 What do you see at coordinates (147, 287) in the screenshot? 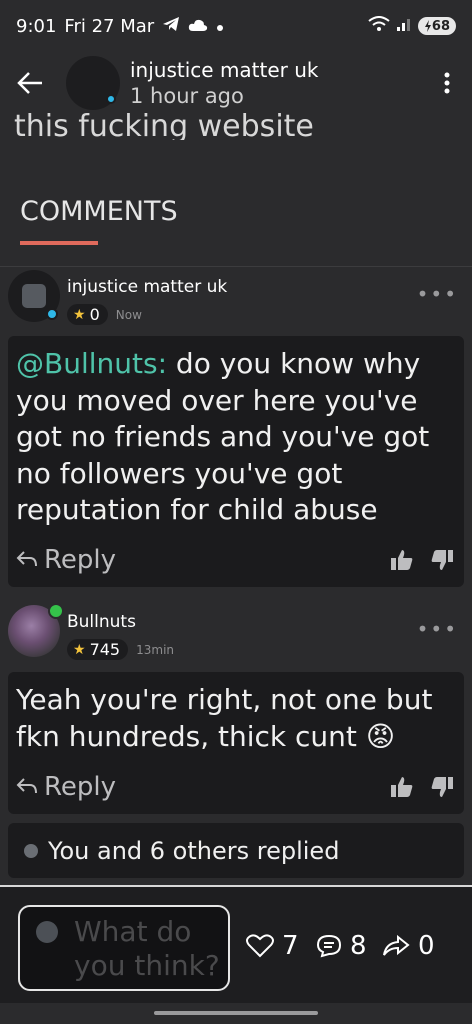
I see `commenter-name: injustice matter uk` at bounding box center [147, 287].